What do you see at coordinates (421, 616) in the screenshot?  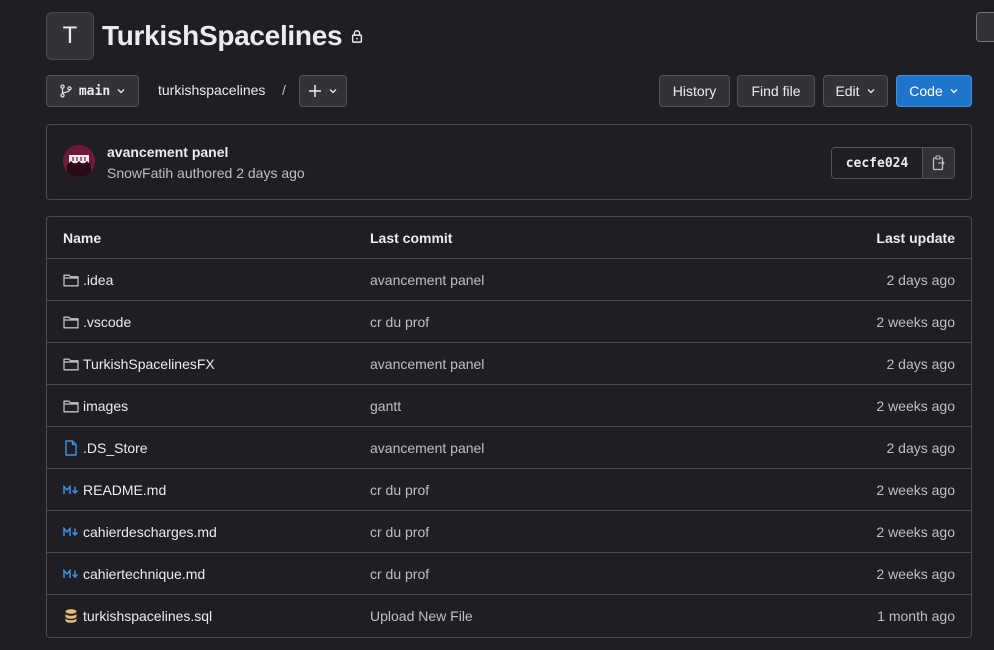 I see `file-commit-link: Upload New File` at bounding box center [421, 616].